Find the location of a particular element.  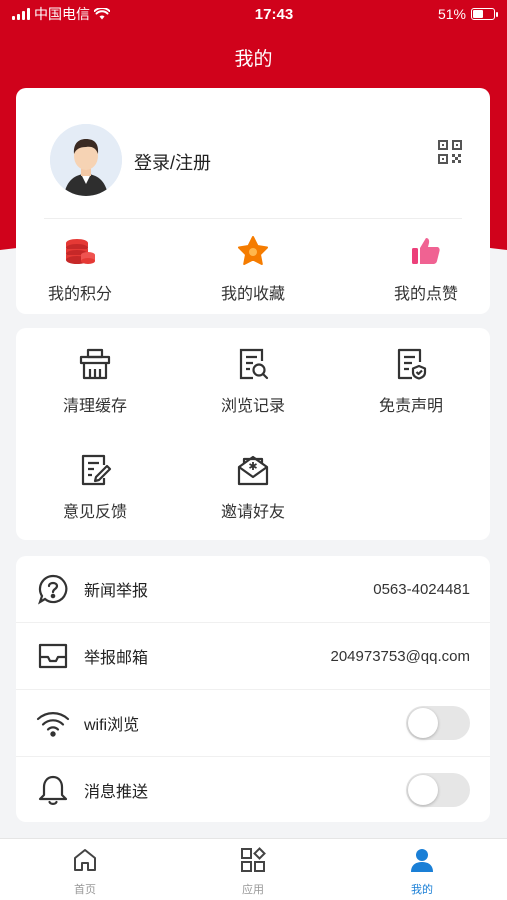

row-push-notifications-label: 消息推送 is located at coordinates (116, 792).